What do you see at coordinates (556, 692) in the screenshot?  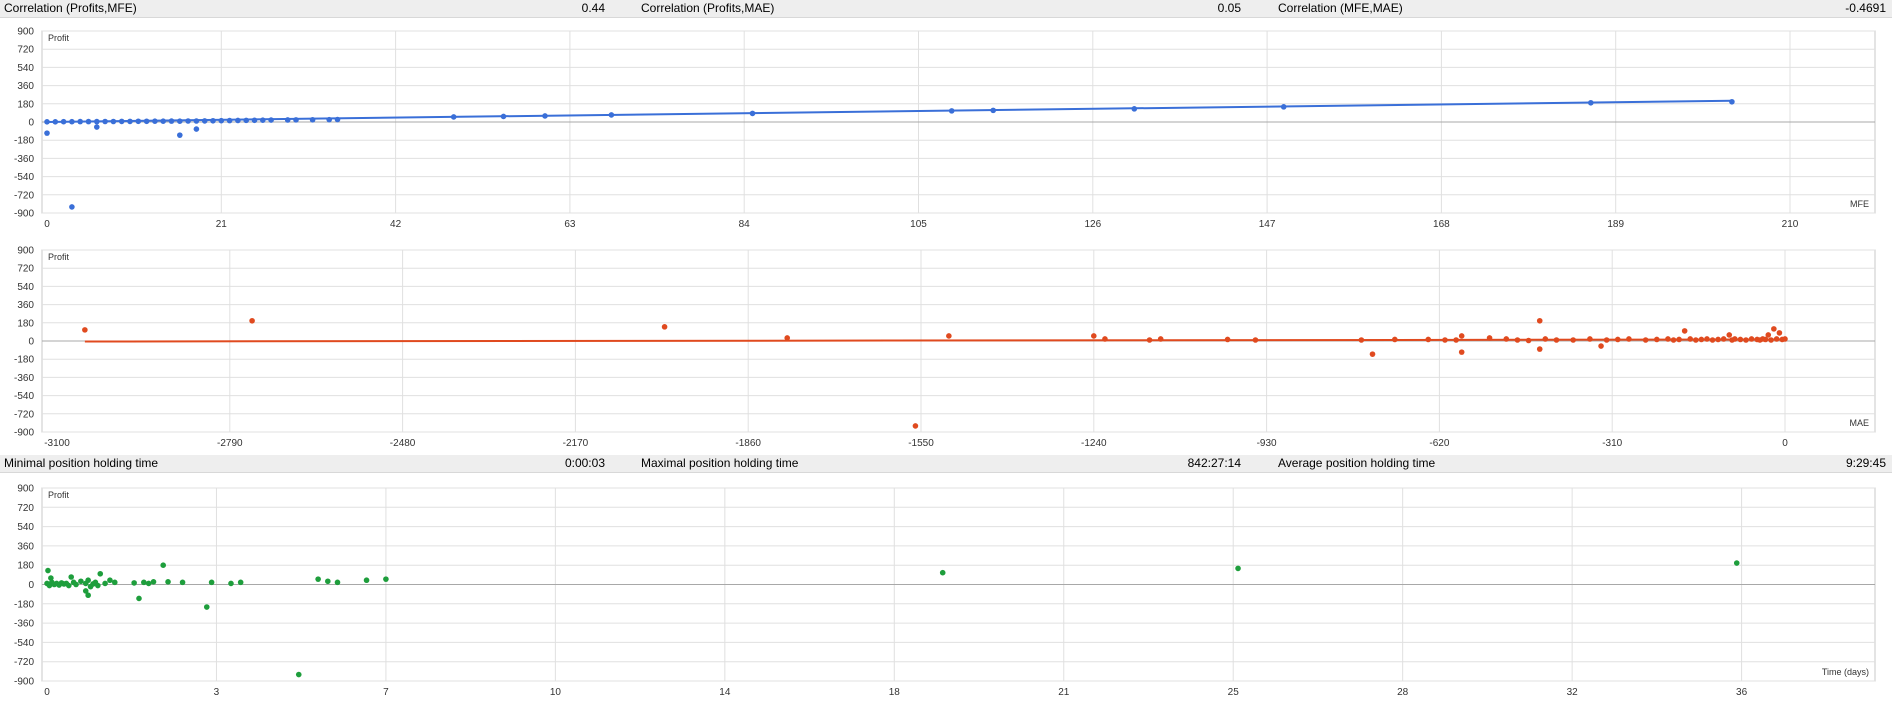 I see `x-tick-label: 10` at bounding box center [556, 692].